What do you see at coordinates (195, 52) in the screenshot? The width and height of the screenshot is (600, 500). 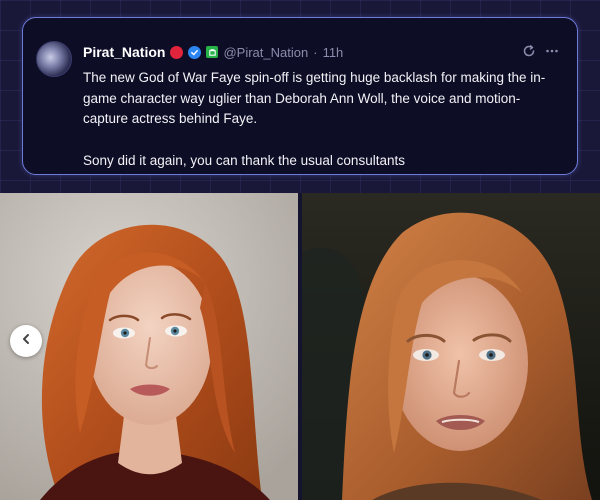 I see `verified-badge-icon` at bounding box center [195, 52].